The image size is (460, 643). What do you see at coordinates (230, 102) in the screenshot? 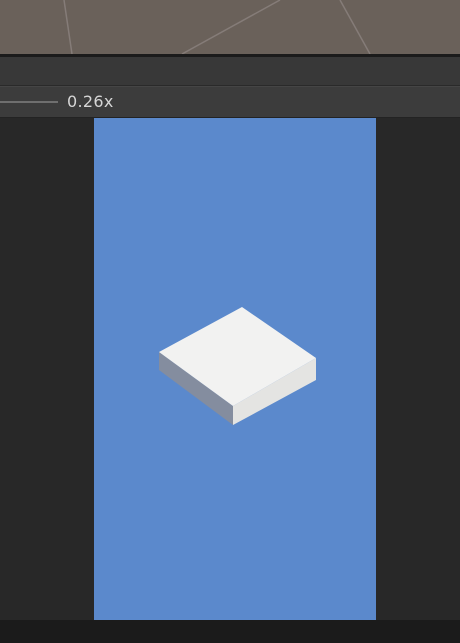
I see `scale-bar: 0.26x` at bounding box center [230, 102].